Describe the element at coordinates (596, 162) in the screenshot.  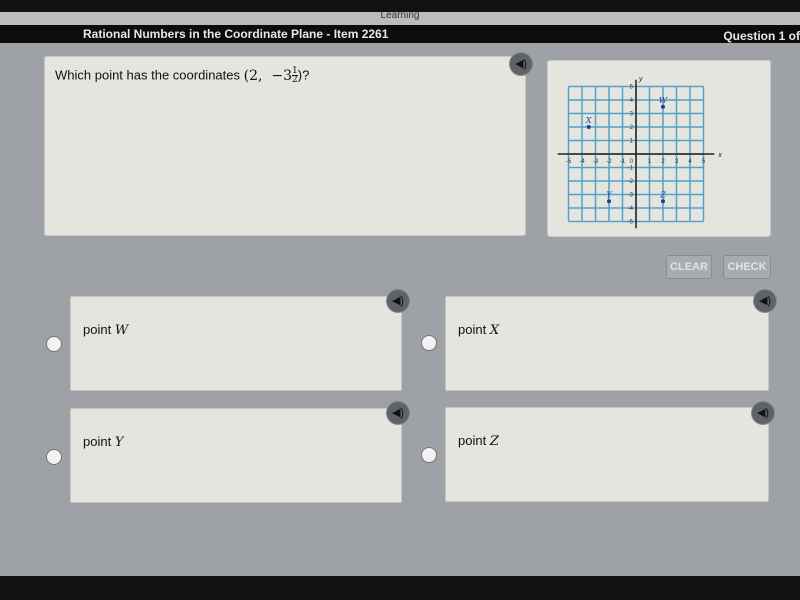
I see `x-tick-label: -3` at that location.